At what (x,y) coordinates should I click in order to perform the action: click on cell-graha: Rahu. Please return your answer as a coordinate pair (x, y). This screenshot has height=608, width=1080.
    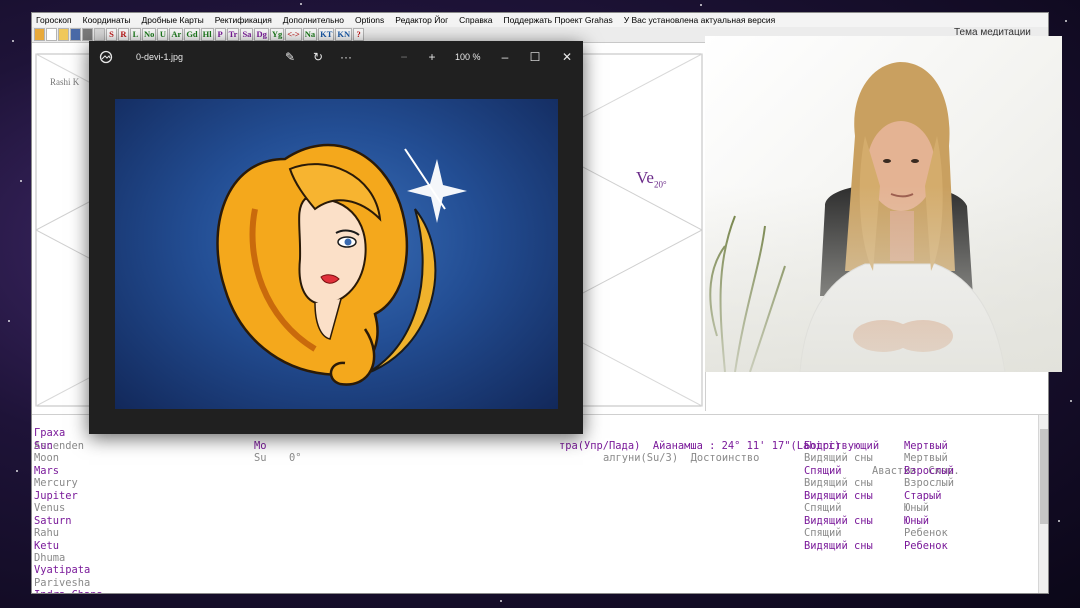
    Looking at the image, I should click on (47, 533).